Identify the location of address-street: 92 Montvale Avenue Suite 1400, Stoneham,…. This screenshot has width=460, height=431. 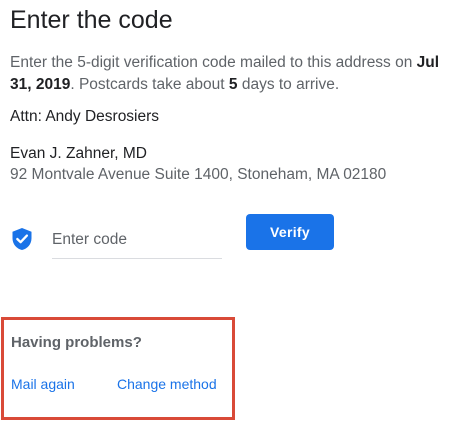
(198, 174).